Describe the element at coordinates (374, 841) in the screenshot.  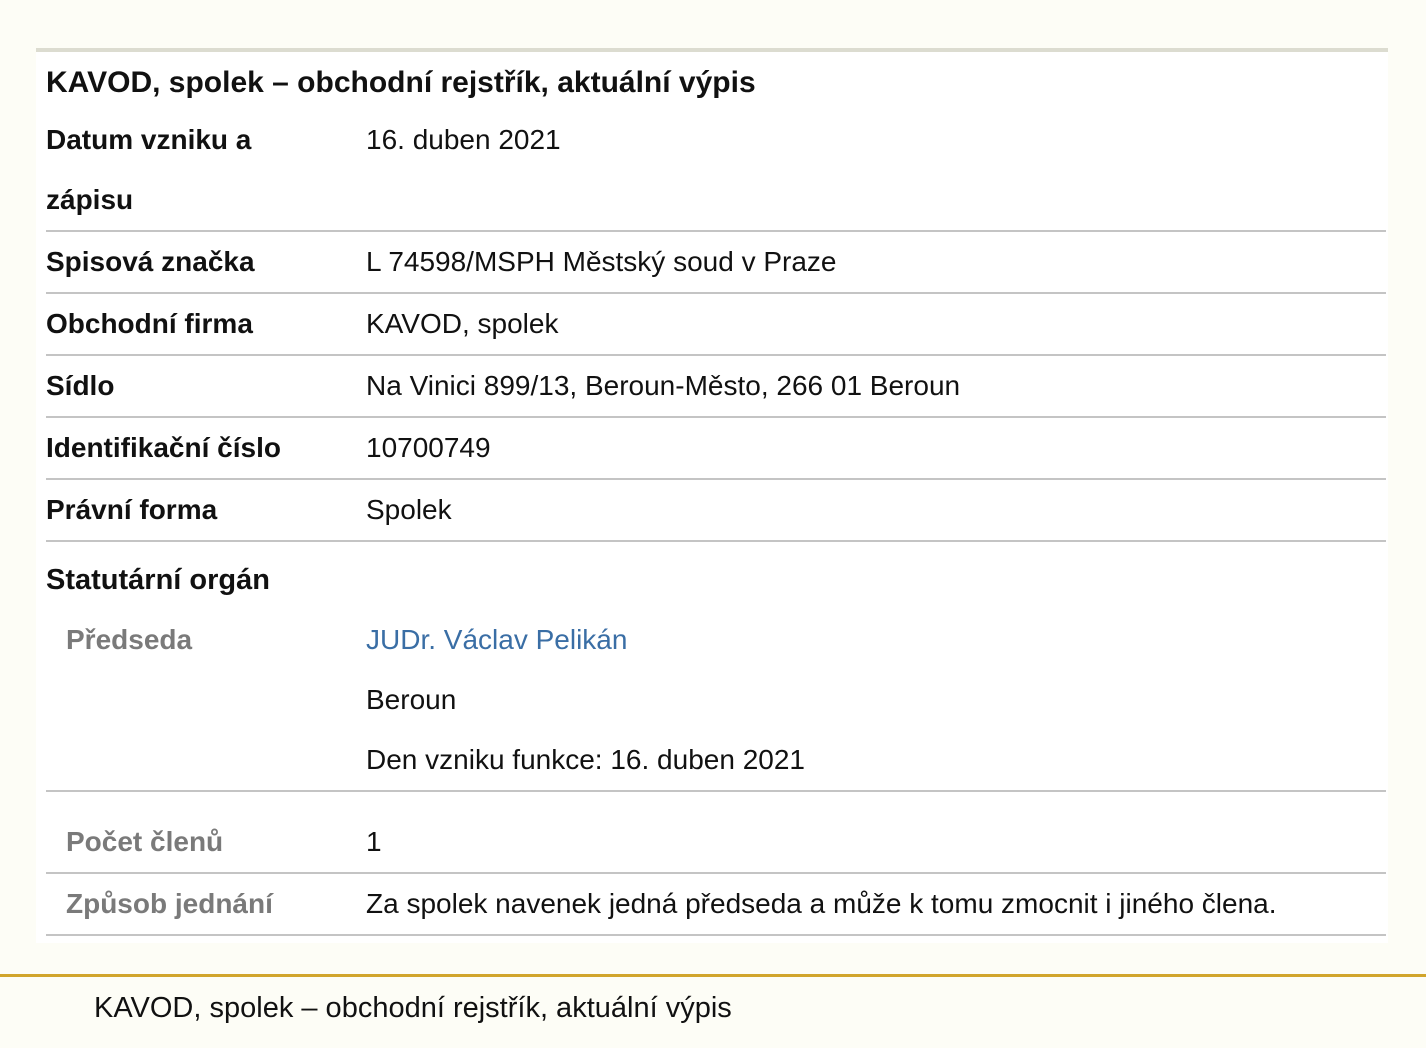
I see `value-pocet-clenu: 1` at that location.